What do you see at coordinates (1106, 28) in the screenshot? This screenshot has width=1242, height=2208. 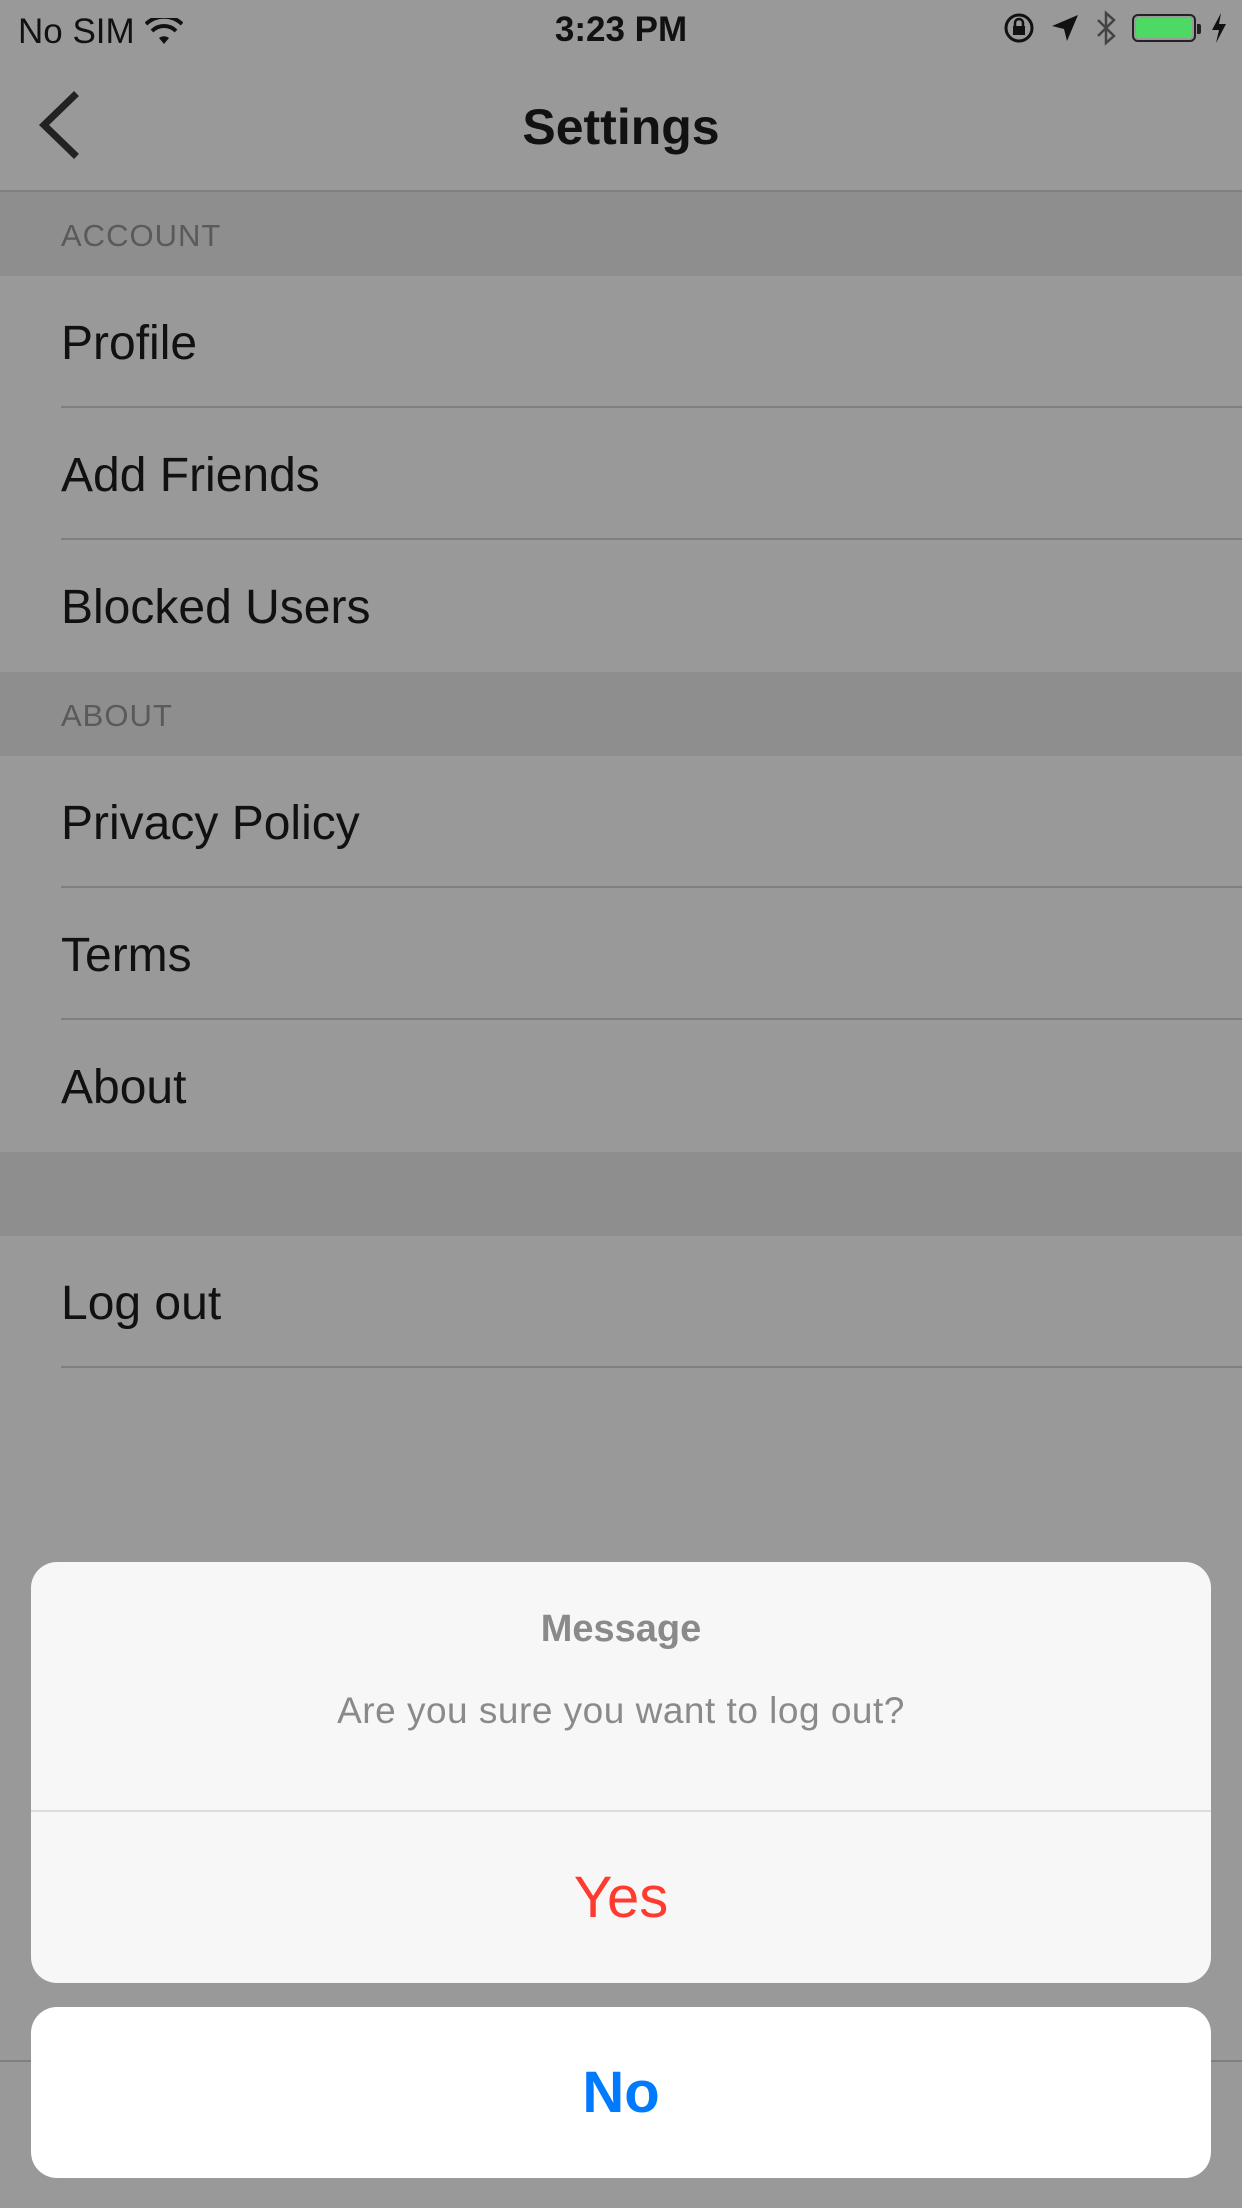 I see `bluetooth-icon` at bounding box center [1106, 28].